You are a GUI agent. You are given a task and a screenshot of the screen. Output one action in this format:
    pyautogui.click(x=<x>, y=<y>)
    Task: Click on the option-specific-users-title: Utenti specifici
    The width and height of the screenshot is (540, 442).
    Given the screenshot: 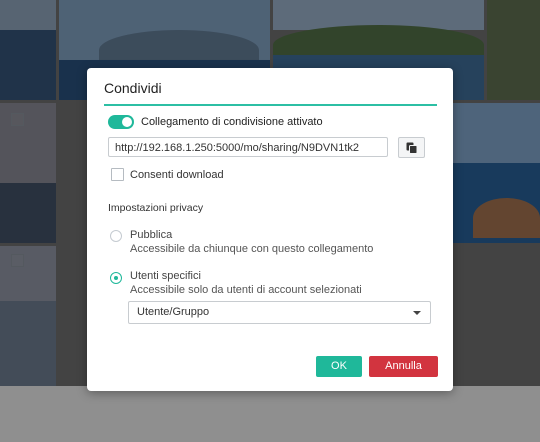 What is the action you would take?
    pyautogui.click(x=165, y=276)
    